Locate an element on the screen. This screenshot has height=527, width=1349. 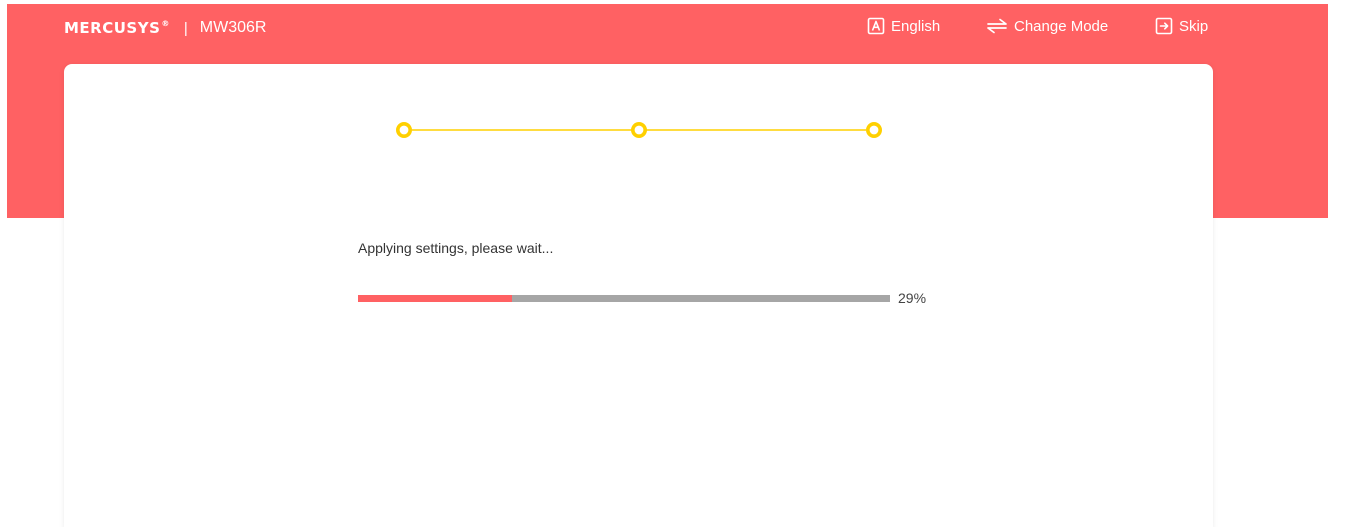
skip-button: Skip is located at coordinates (1181, 26).